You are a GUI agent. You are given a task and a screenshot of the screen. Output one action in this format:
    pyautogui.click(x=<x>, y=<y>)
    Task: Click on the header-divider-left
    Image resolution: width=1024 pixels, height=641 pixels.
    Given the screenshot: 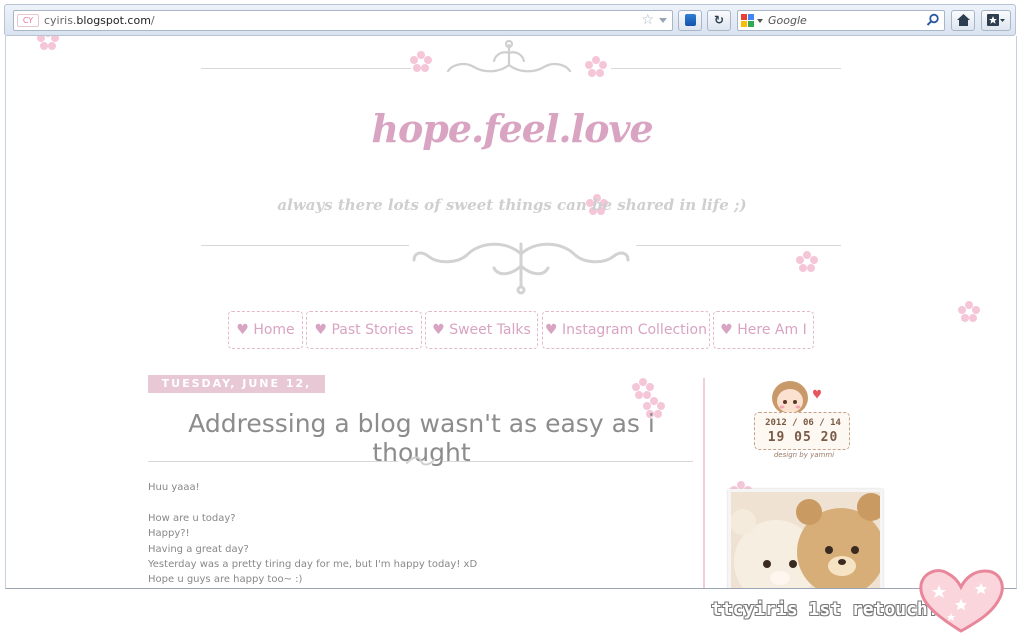 What is the action you would take?
    pyautogui.click(x=306, y=68)
    